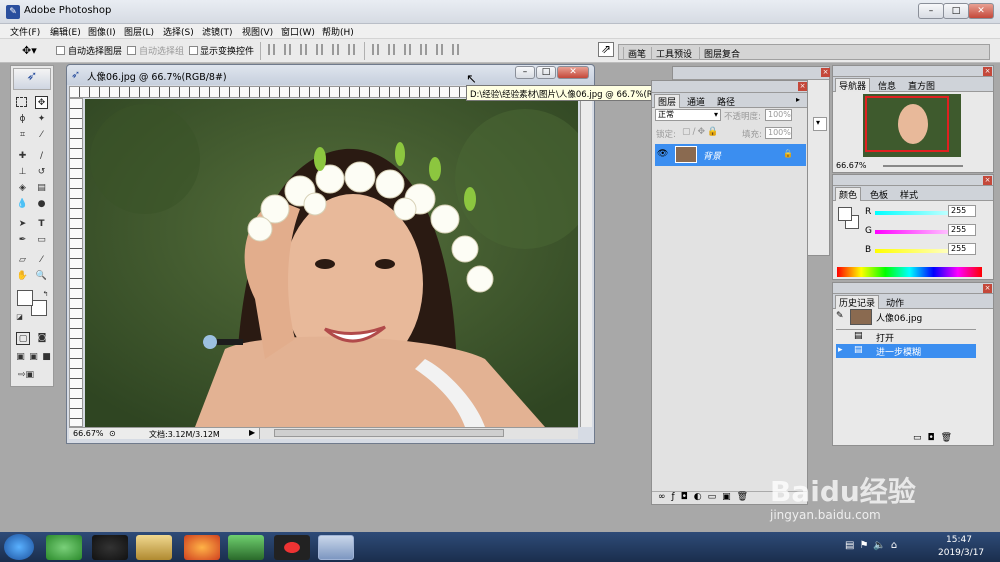  What do you see at coordinates (778, 115) in the screenshot?
I see `opacity-input: 100%` at bounding box center [778, 115].